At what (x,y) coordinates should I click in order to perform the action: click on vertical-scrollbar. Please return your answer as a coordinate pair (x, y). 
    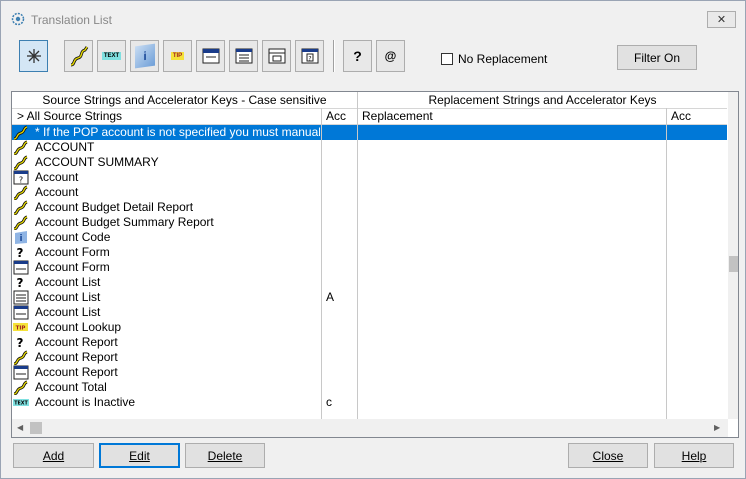
    Looking at the image, I should click on (733, 255).